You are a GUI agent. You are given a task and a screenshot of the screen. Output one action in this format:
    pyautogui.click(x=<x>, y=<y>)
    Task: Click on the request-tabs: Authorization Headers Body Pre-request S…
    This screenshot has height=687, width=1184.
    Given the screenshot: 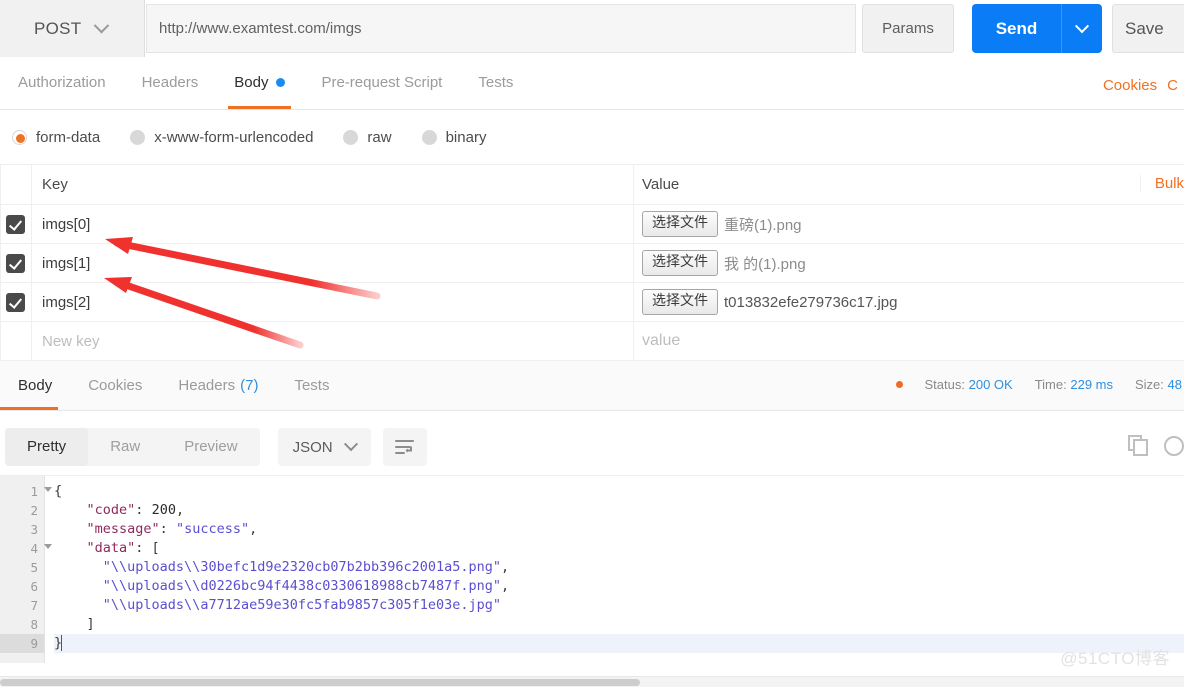 What is the action you would take?
    pyautogui.click(x=592, y=83)
    